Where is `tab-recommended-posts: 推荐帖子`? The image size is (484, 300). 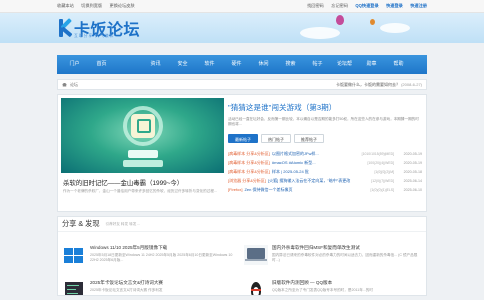
tab-recommended-posts: 推荐帖子 is located at coordinates (309, 138).